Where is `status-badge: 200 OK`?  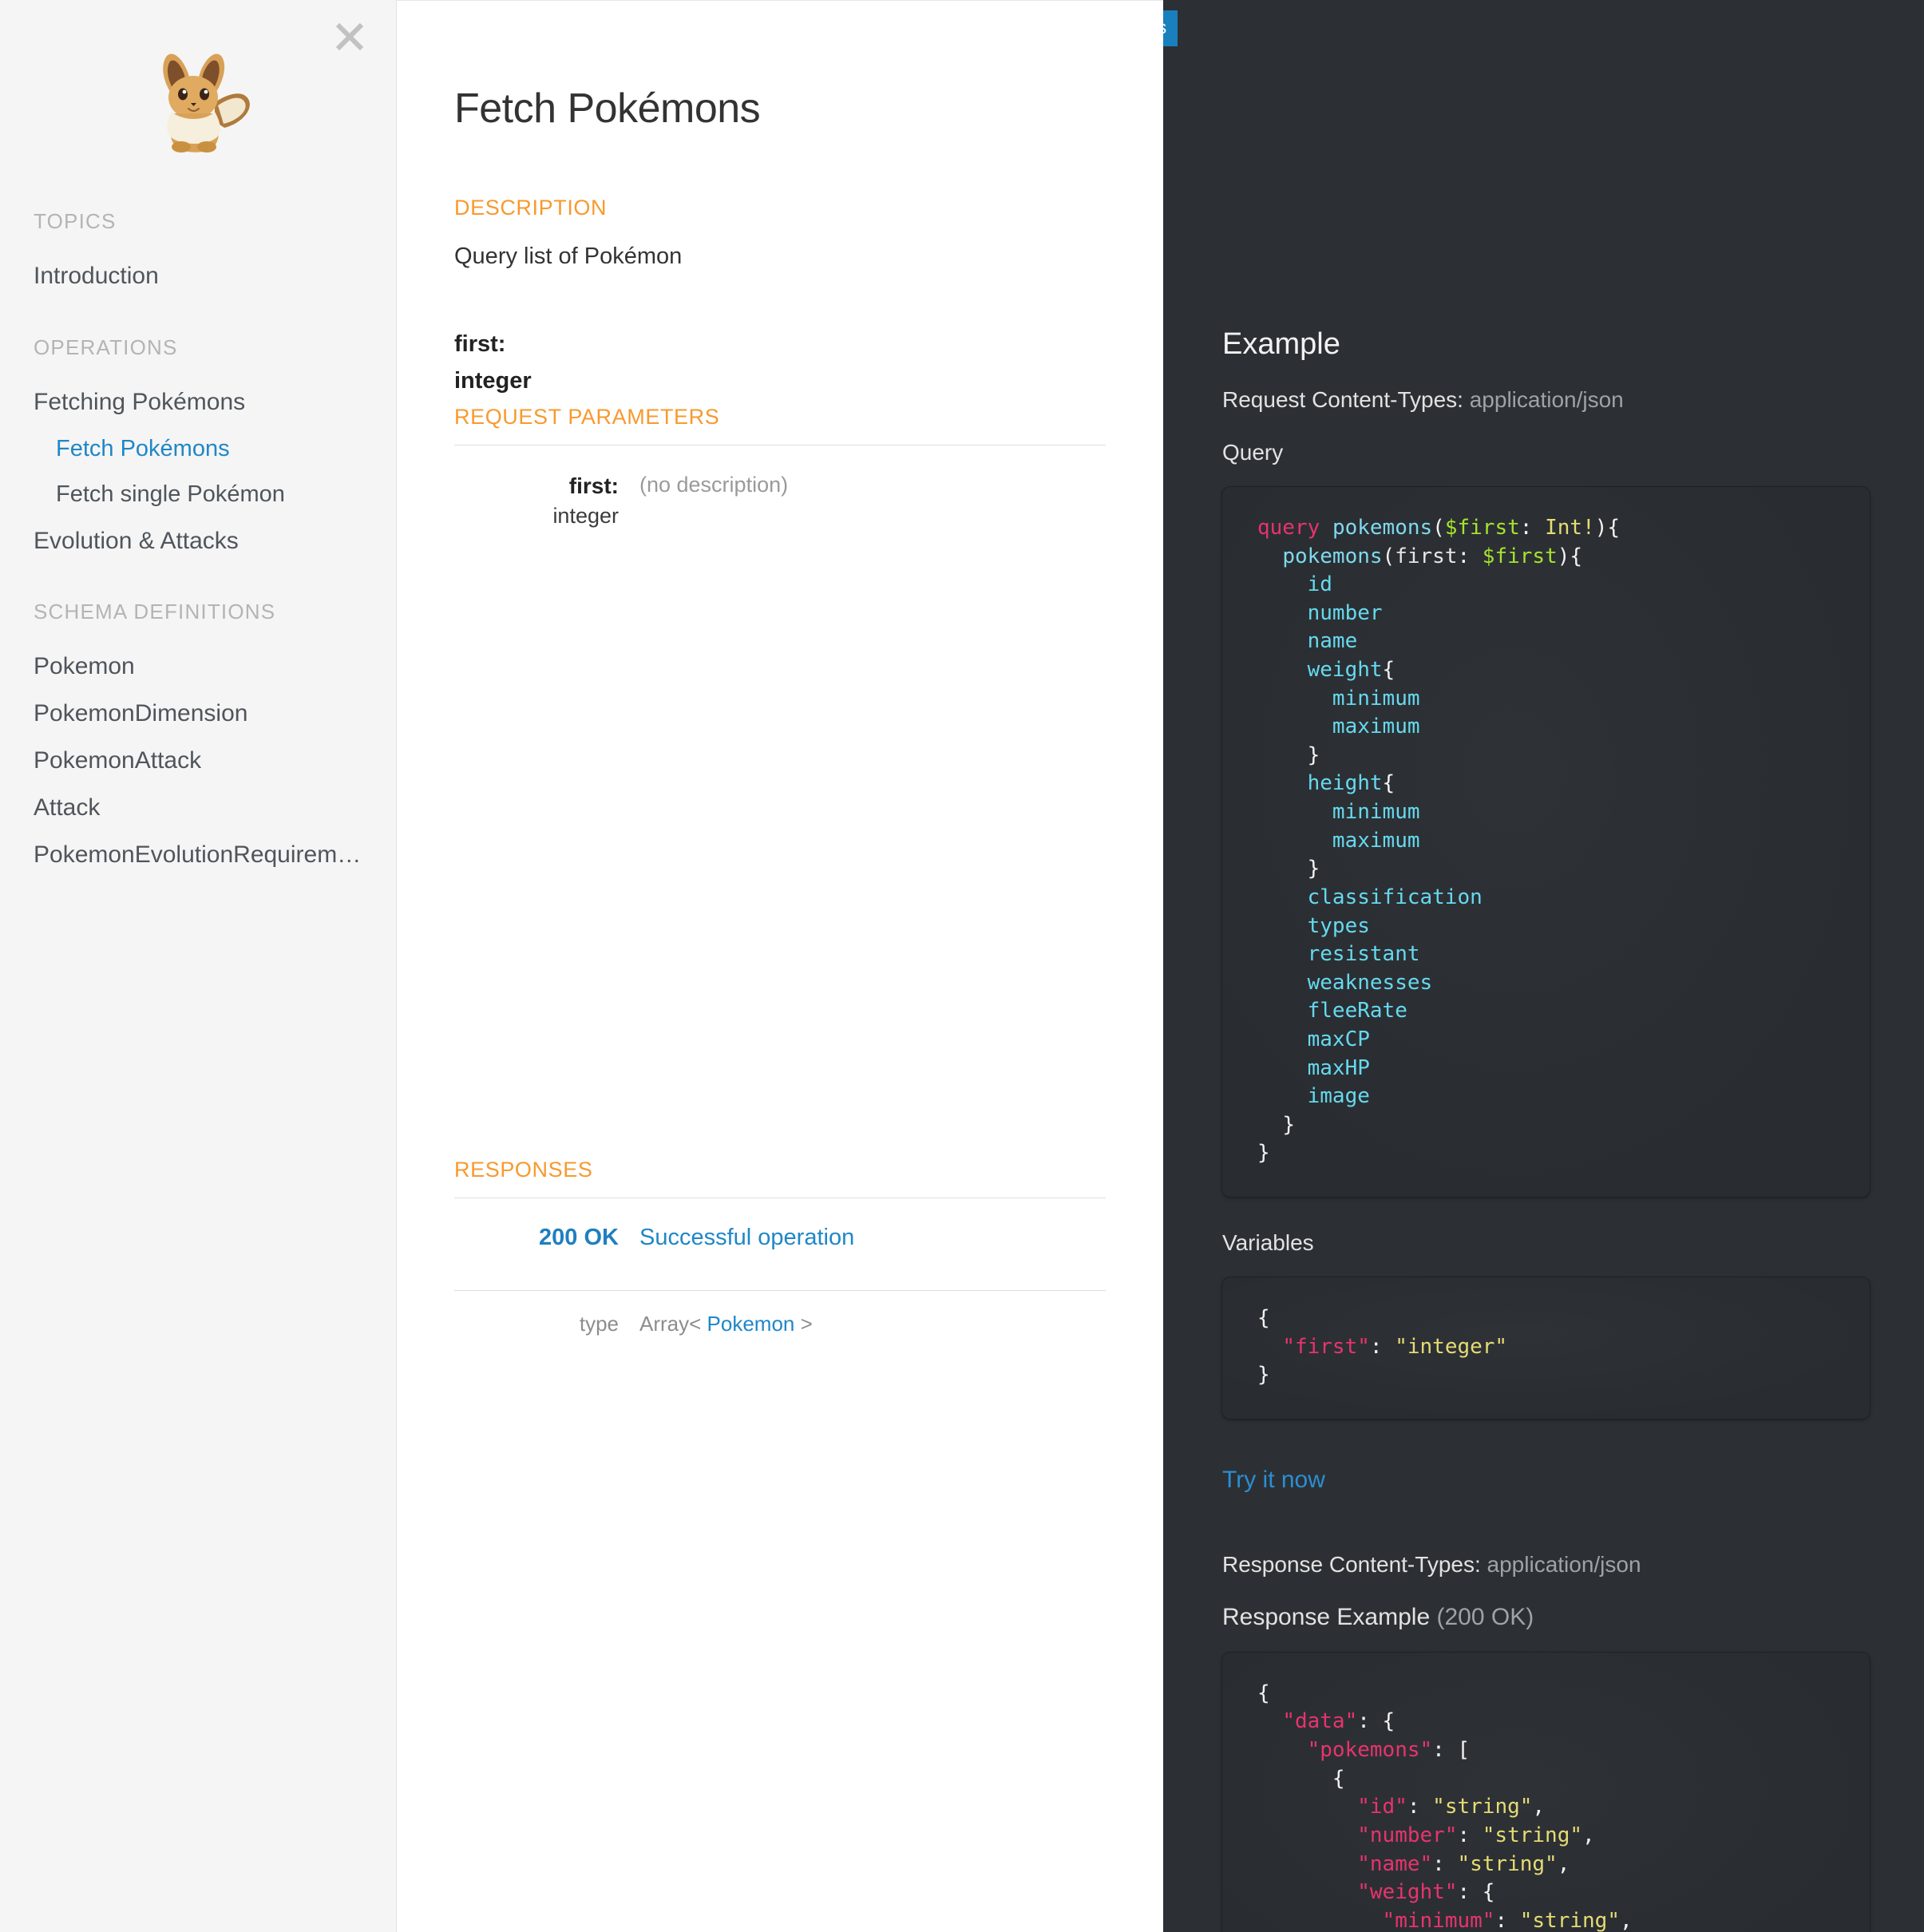 status-badge: 200 OK is located at coordinates (579, 1238).